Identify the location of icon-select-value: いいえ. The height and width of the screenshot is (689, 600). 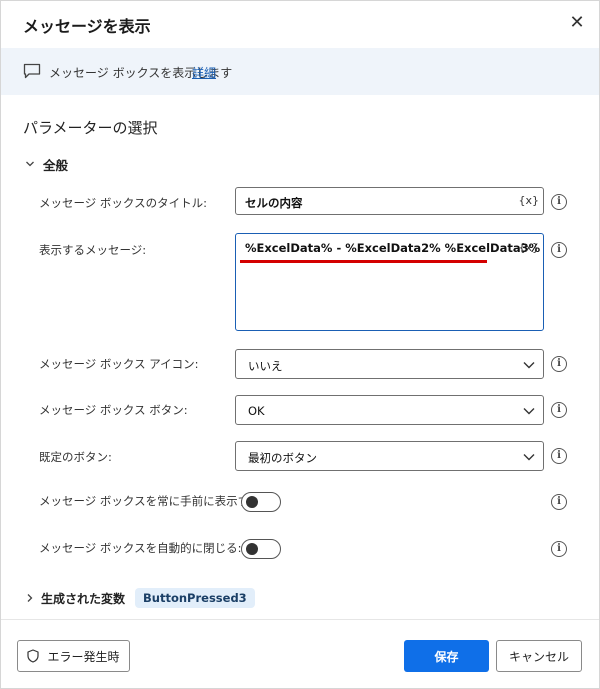
(265, 366).